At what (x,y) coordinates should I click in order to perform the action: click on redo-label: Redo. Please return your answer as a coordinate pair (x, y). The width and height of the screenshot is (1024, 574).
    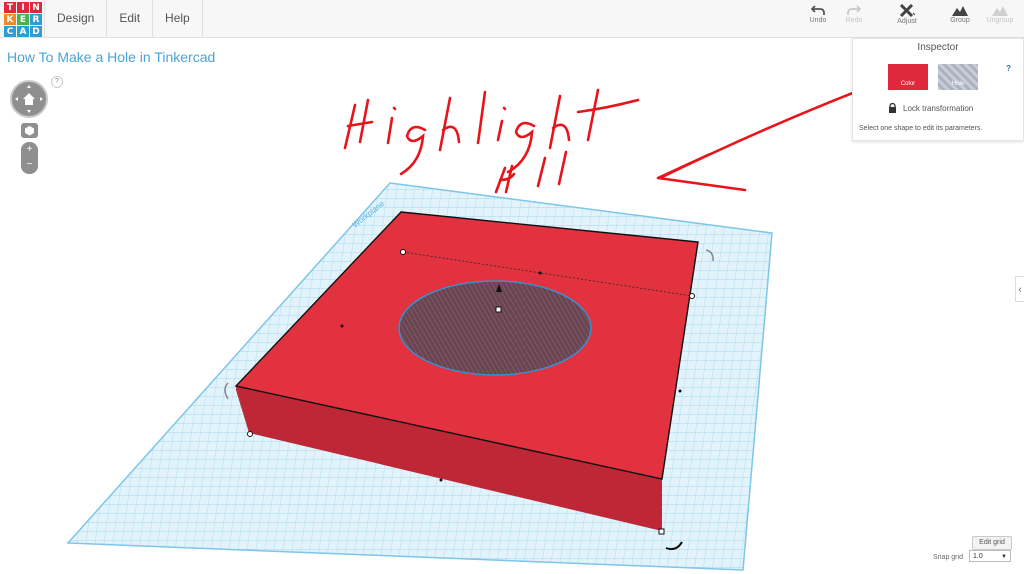
    Looking at the image, I should click on (854, 20).